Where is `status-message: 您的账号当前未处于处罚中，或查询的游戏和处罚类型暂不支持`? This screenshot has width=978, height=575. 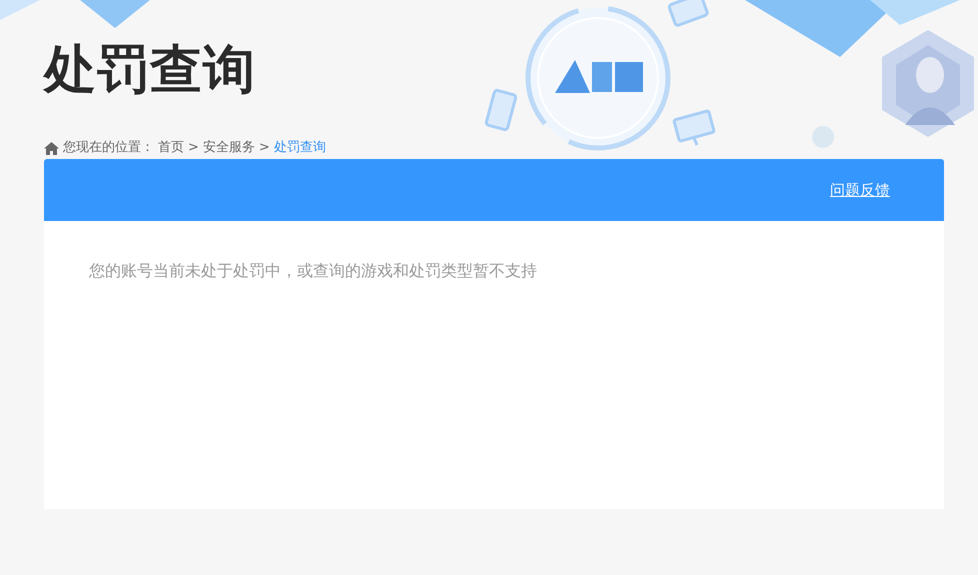 status-message: 您的账号当前未处于处罚中，或查询的游戏和处罚类型暂不支持 is located at coordinates (313, 271).